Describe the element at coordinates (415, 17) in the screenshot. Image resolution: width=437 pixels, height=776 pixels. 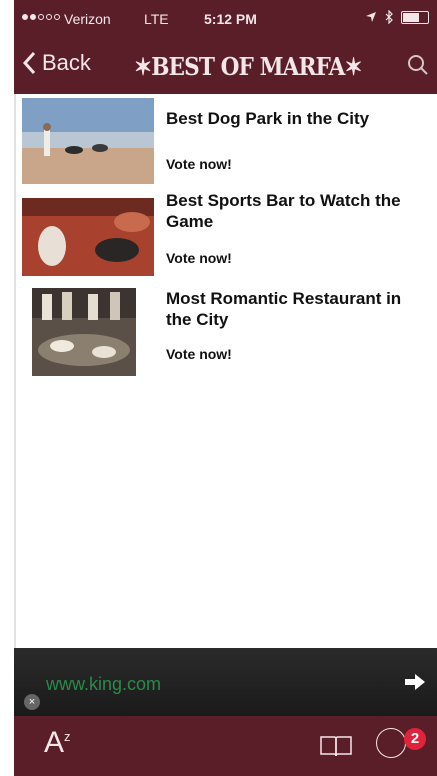
I see `battery-icon` at that location.